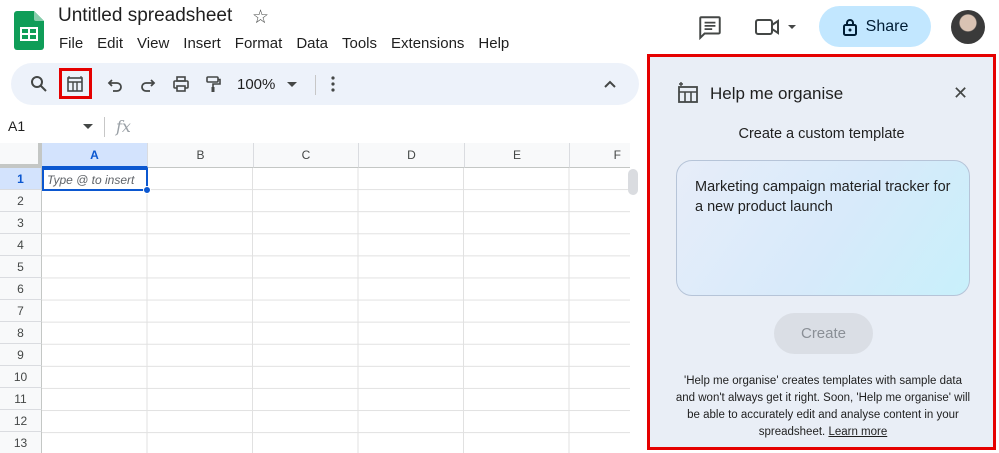 The image size is (999, 453). Describe the element at coordinates (21, 245) in the screenshot. I see `row-header-4: 4` at that location.